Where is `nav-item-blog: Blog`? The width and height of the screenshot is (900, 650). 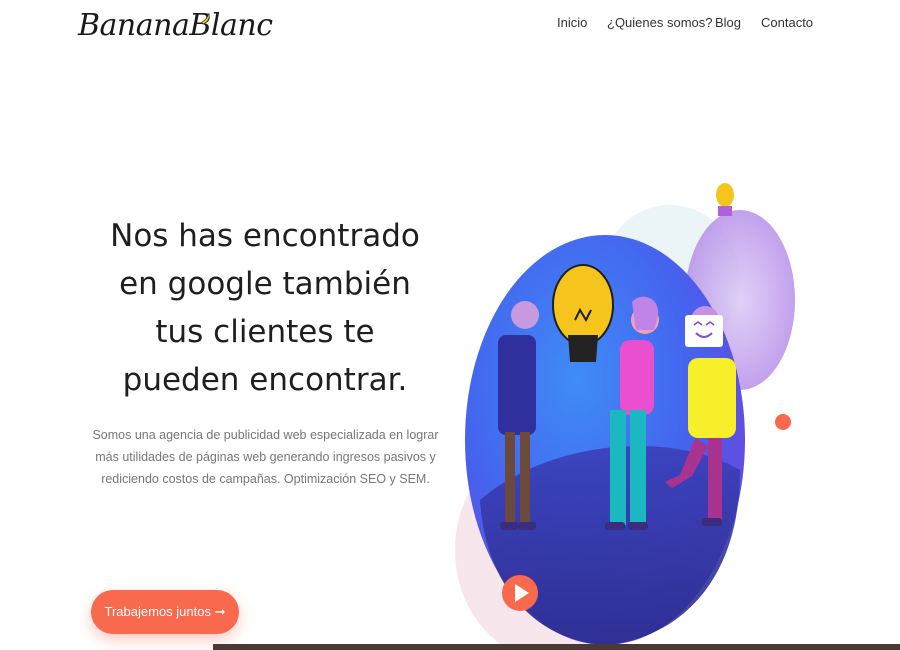 nav-item-blog: Blog is located at coordinates (728, 22).